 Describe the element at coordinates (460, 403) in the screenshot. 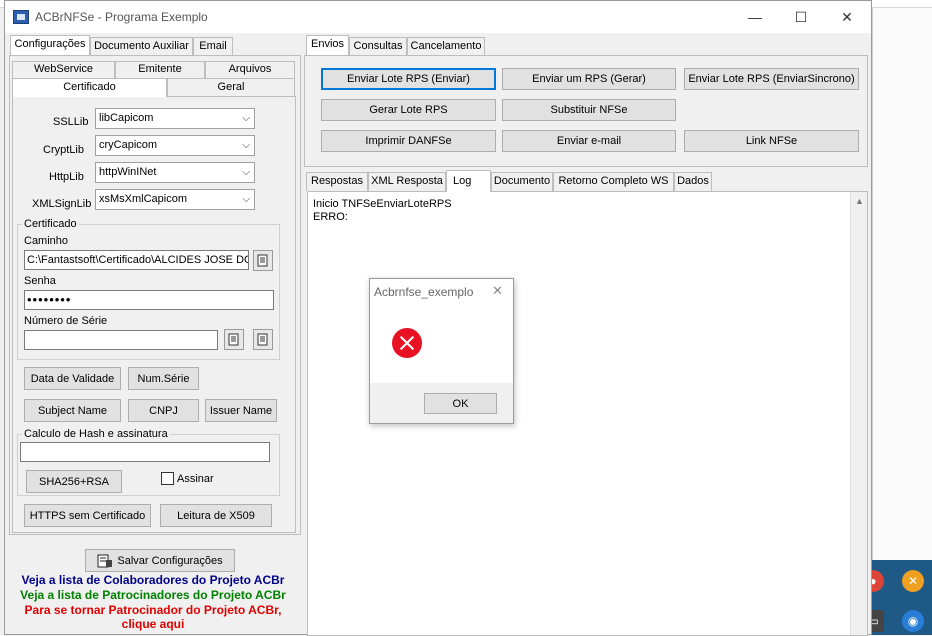

I see `ok-button: OK` at that location.